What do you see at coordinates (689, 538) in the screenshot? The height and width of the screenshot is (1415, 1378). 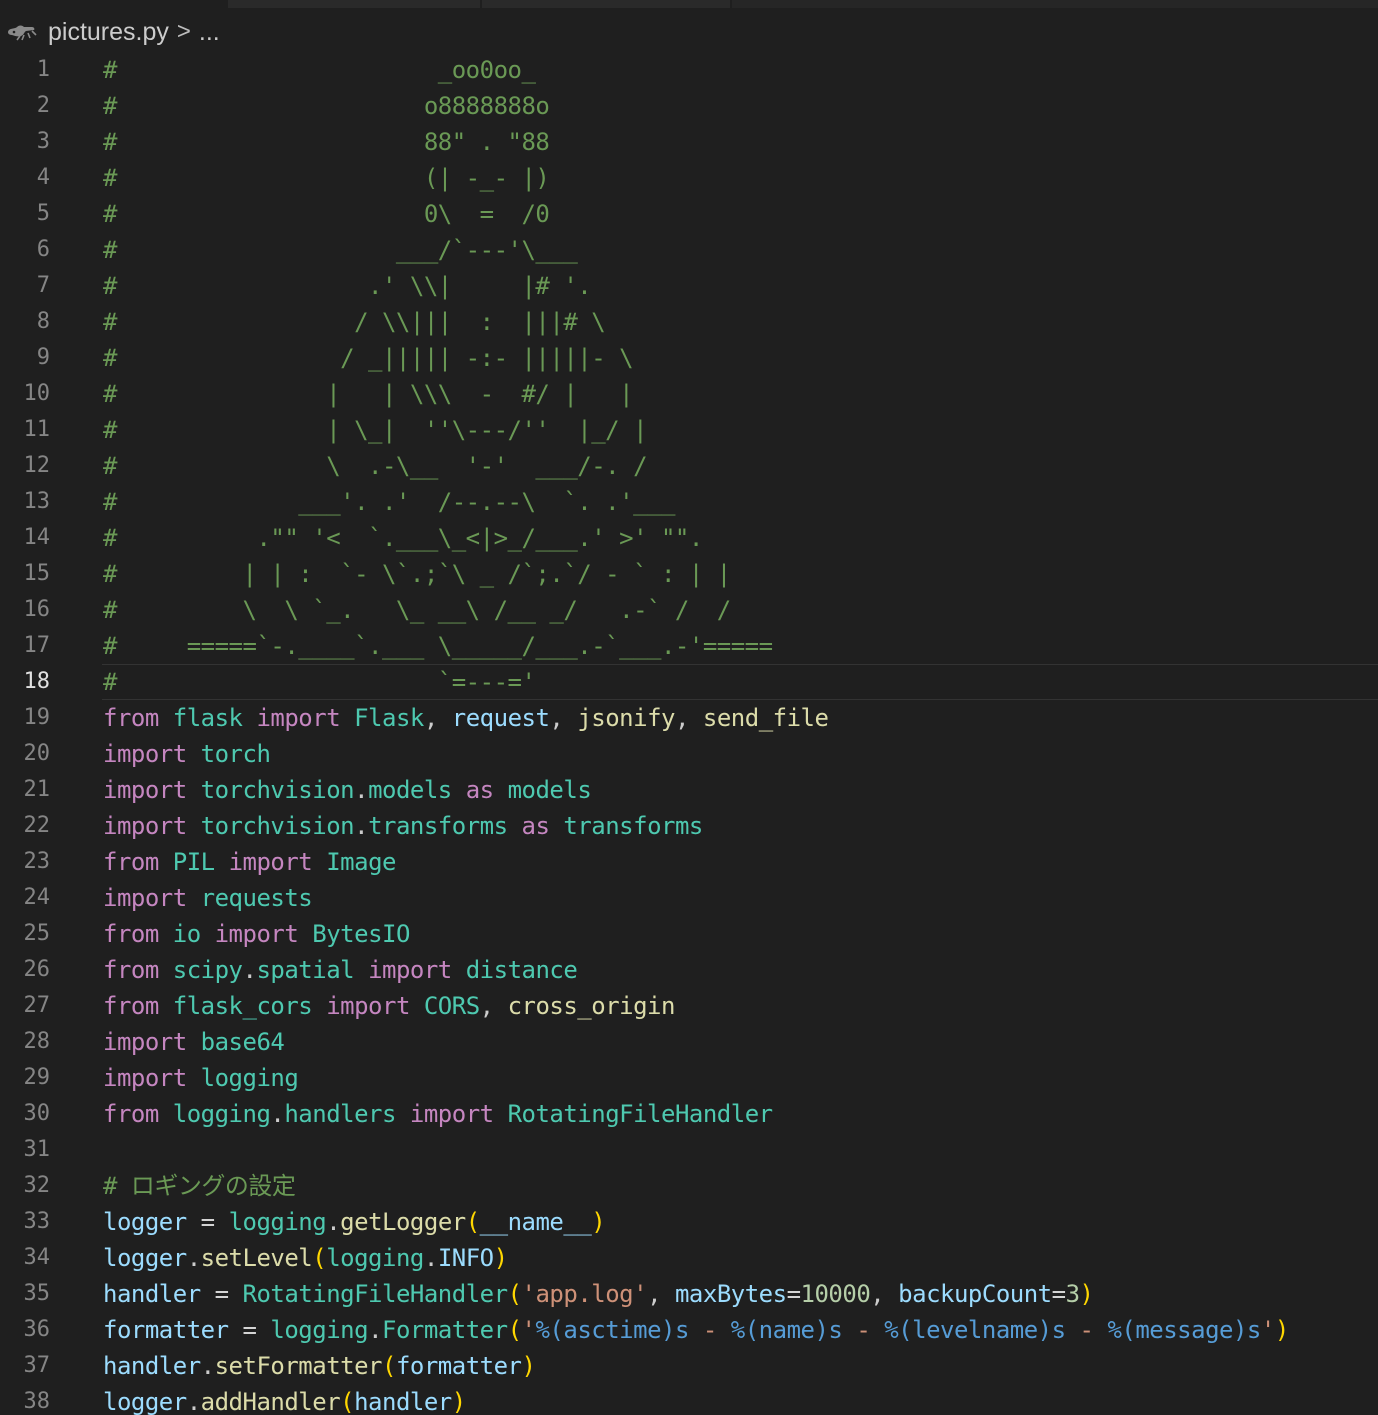 I see `code-line: 14 # ."" '< `.___\_<|>_/___.' >' "".` at bounding box center [689, 538].